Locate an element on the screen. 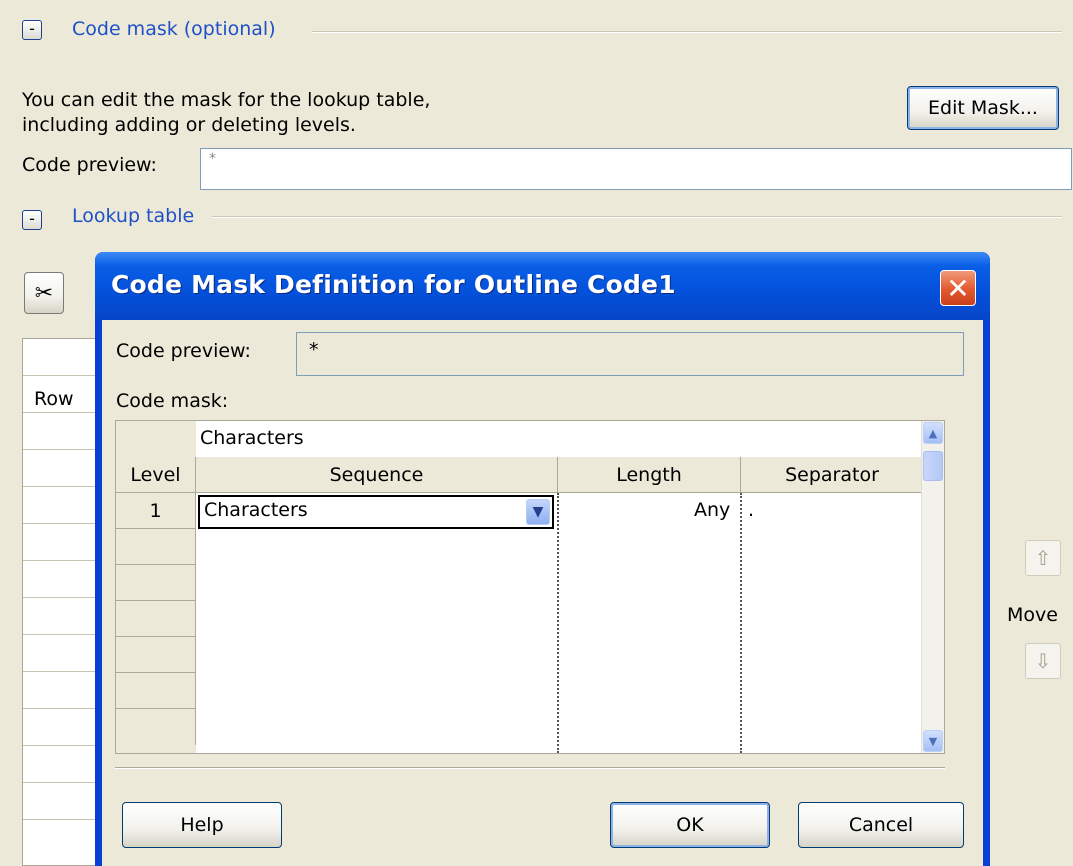 The image size is (1073, 866). move-down-button: ⇩ is located at coordinates (1043, 661).